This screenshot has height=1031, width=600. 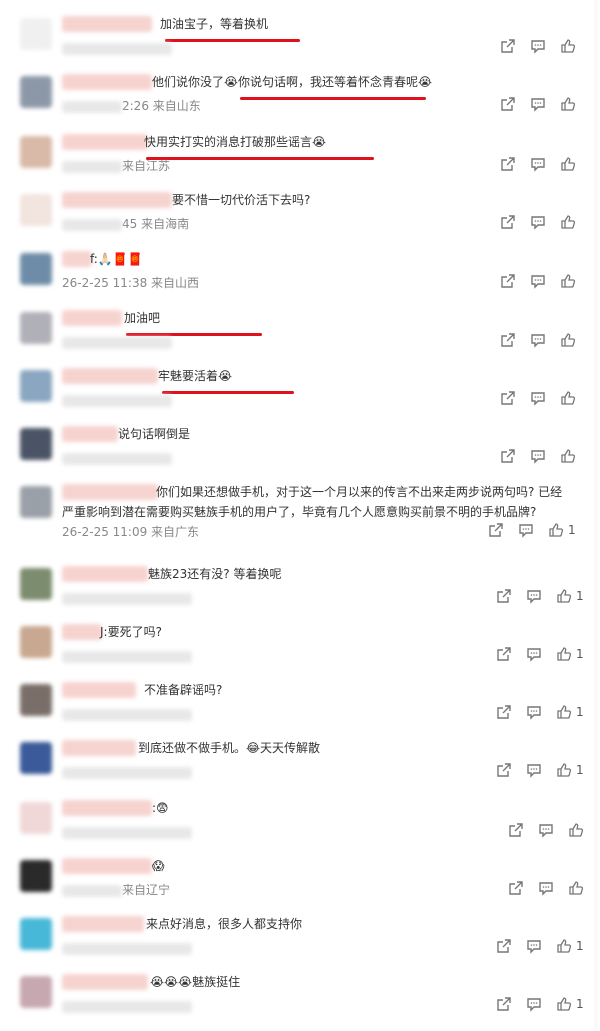 I want to click on comment-item: 来点好消息，很多人都支持你 1, so click(x=300, y=938).